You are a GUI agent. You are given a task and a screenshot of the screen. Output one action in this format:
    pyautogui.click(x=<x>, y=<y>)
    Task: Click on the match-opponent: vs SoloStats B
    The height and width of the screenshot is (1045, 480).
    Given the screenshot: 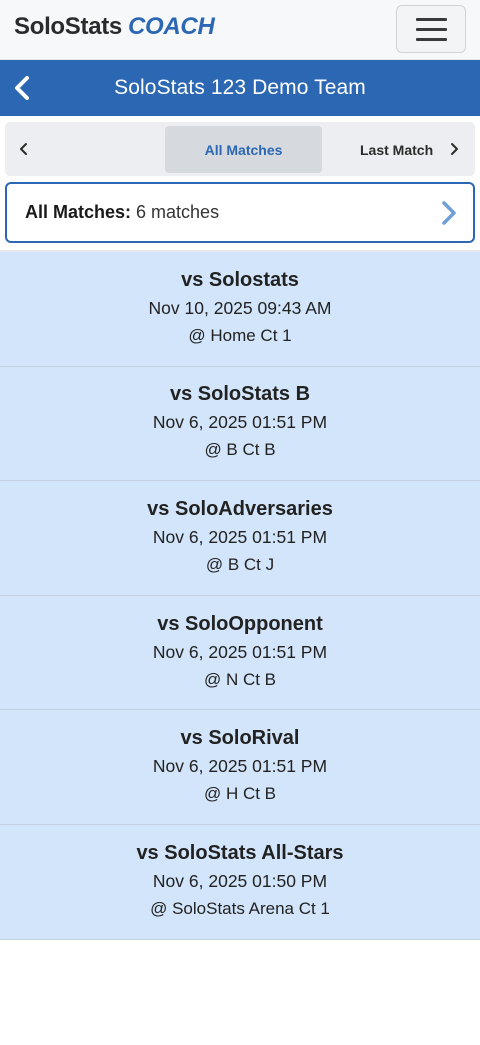 What is the action you would take?
    pyautogui.click(x=240, y=394)
    